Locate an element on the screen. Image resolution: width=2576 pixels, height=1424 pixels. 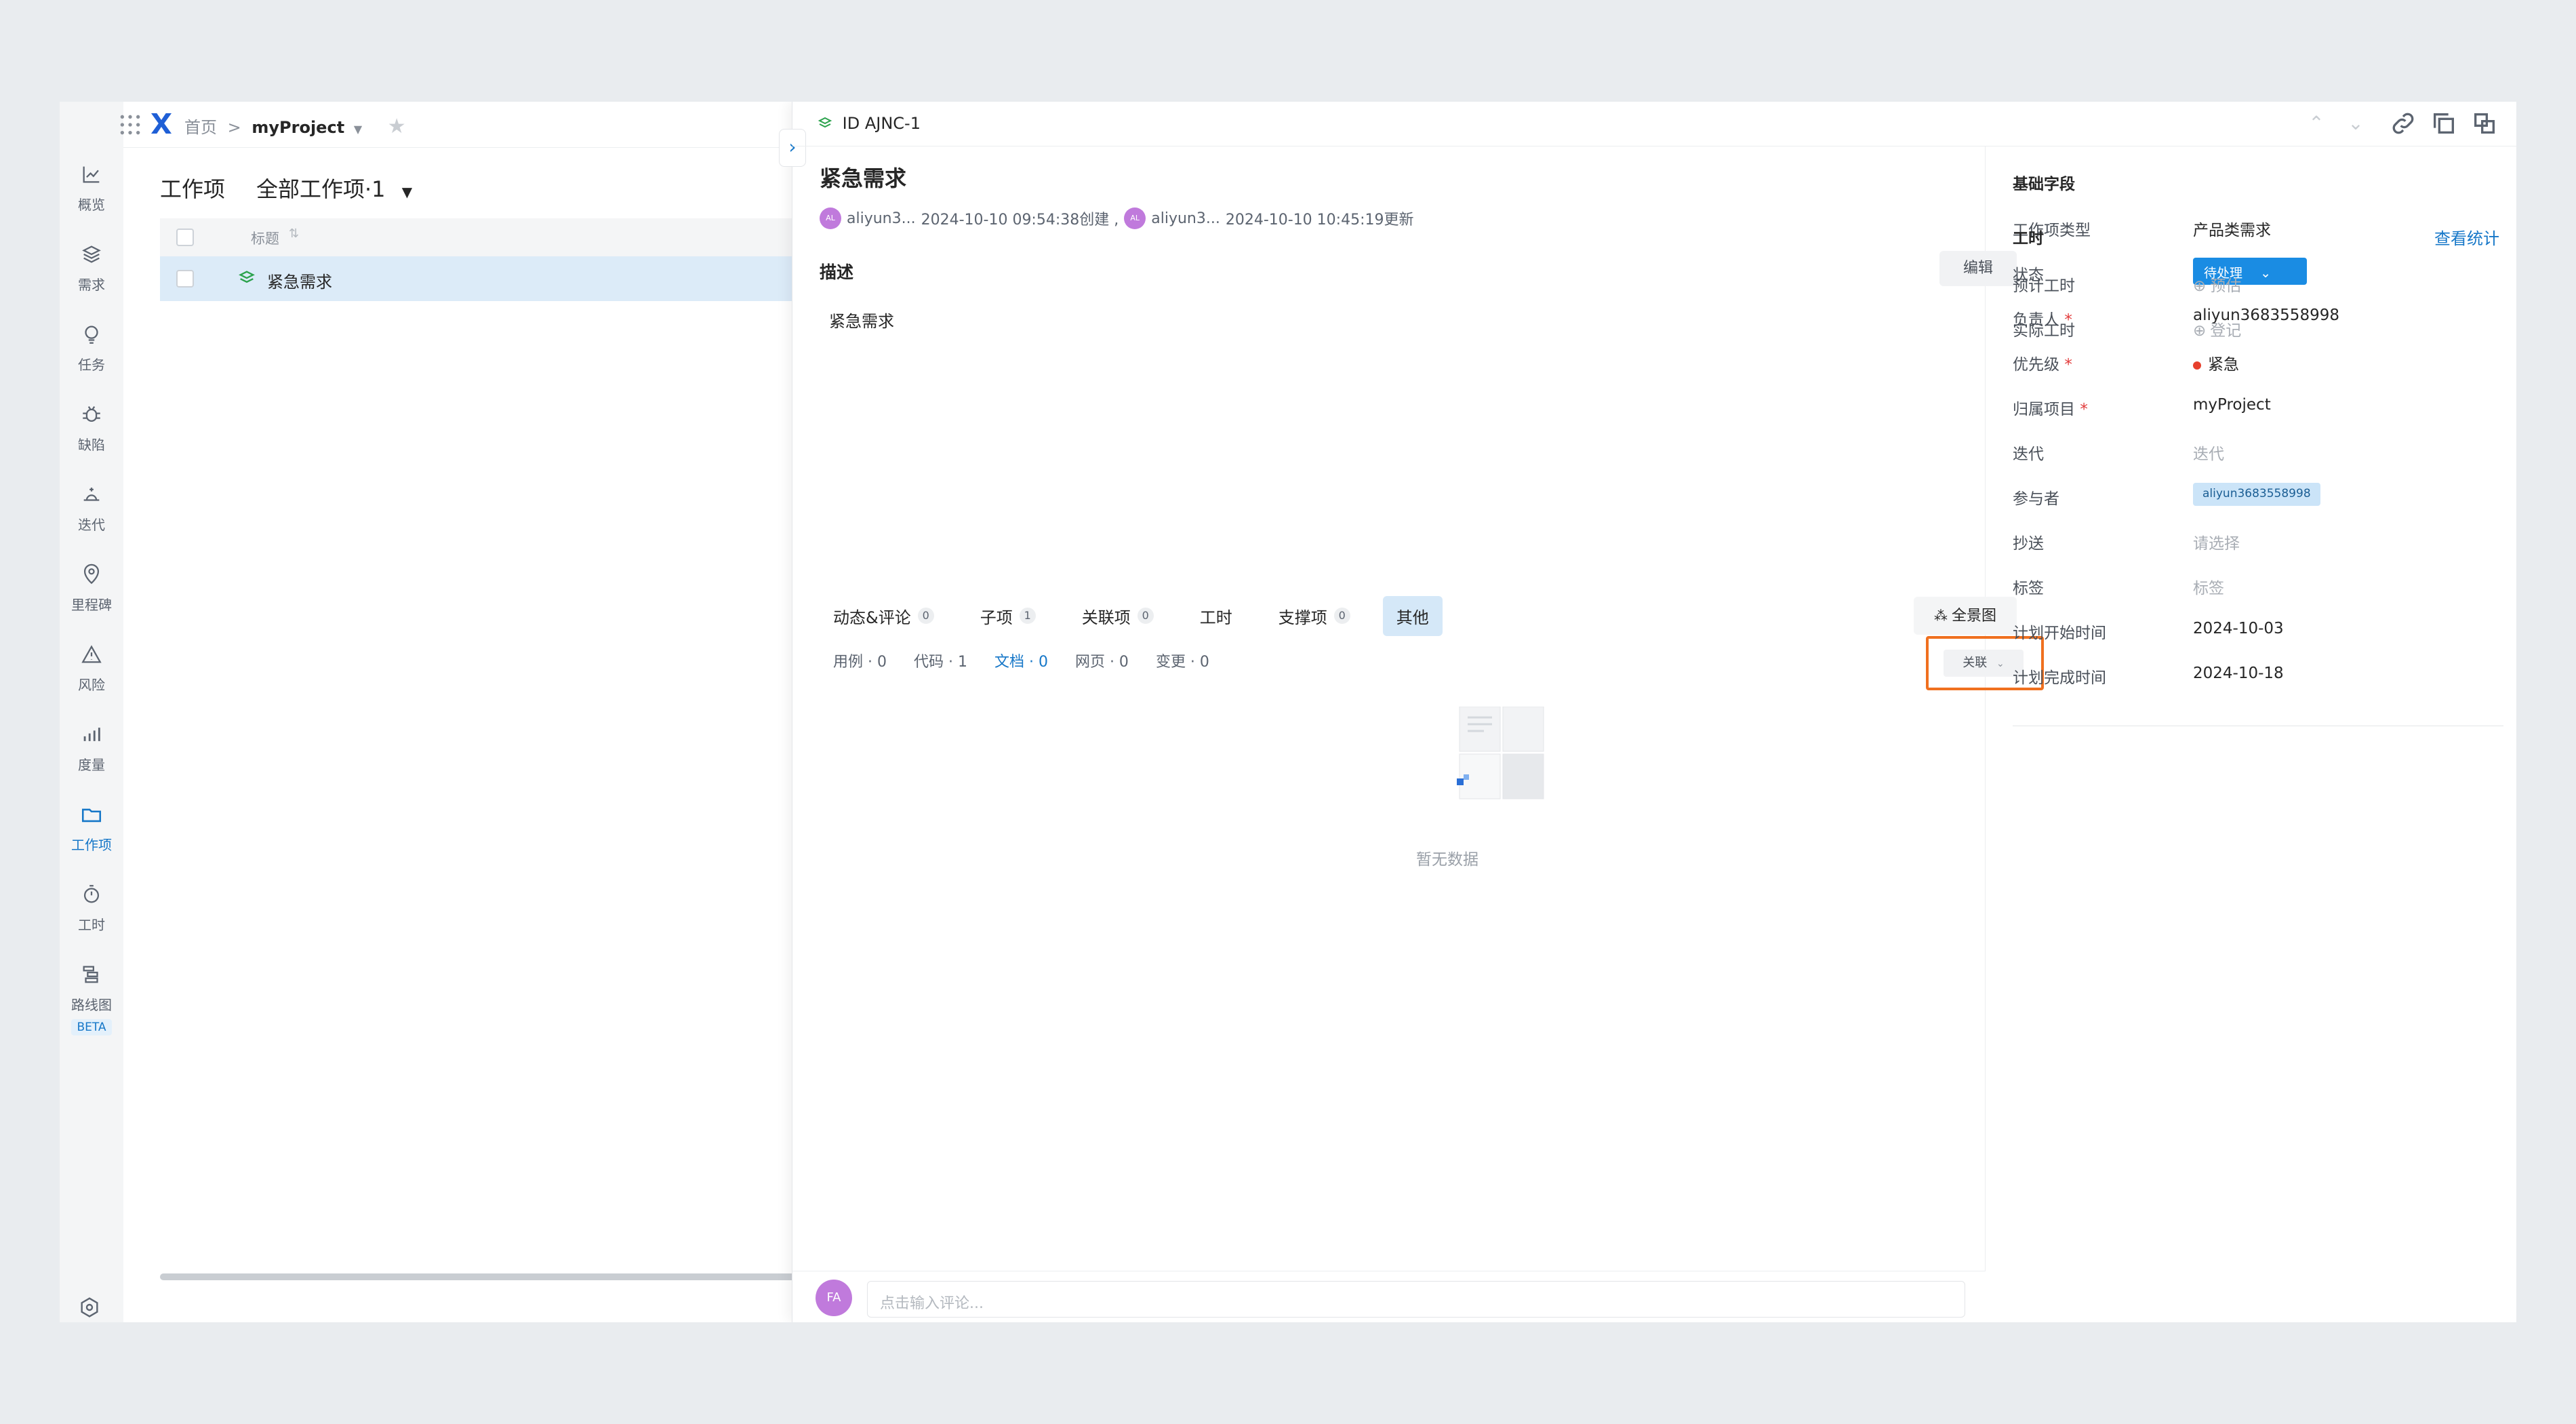
chevron-down-icon: ⌄ is located at coordinates (2355, 124).